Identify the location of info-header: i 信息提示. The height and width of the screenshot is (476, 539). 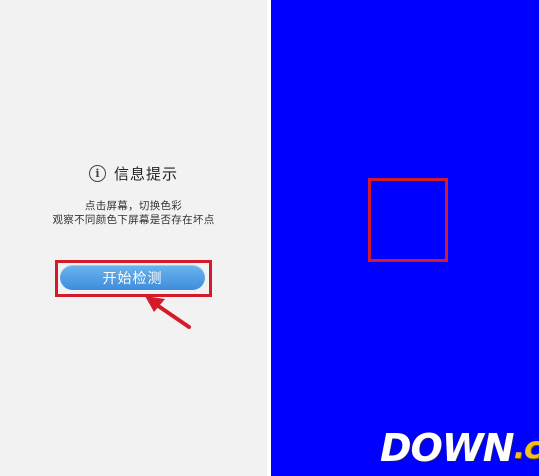
(133, 173).